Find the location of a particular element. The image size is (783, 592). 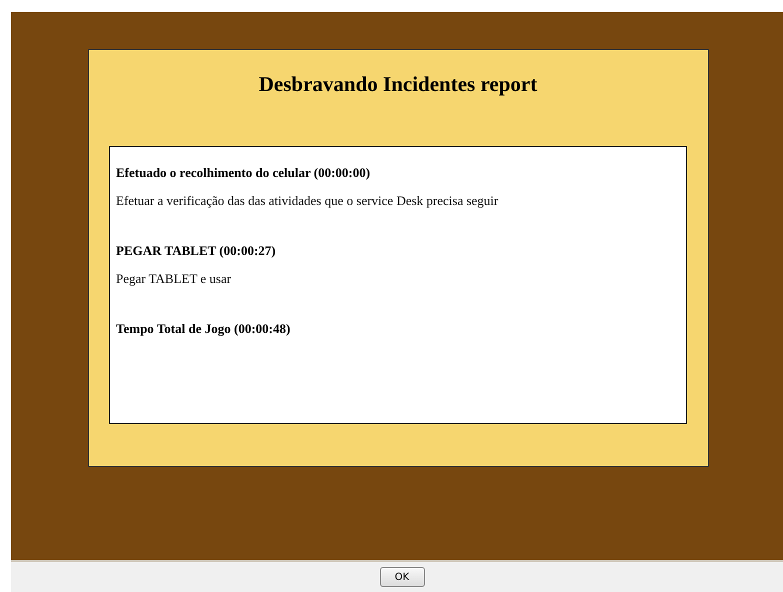

ok-button: OK is located at coordinates (402, 577).